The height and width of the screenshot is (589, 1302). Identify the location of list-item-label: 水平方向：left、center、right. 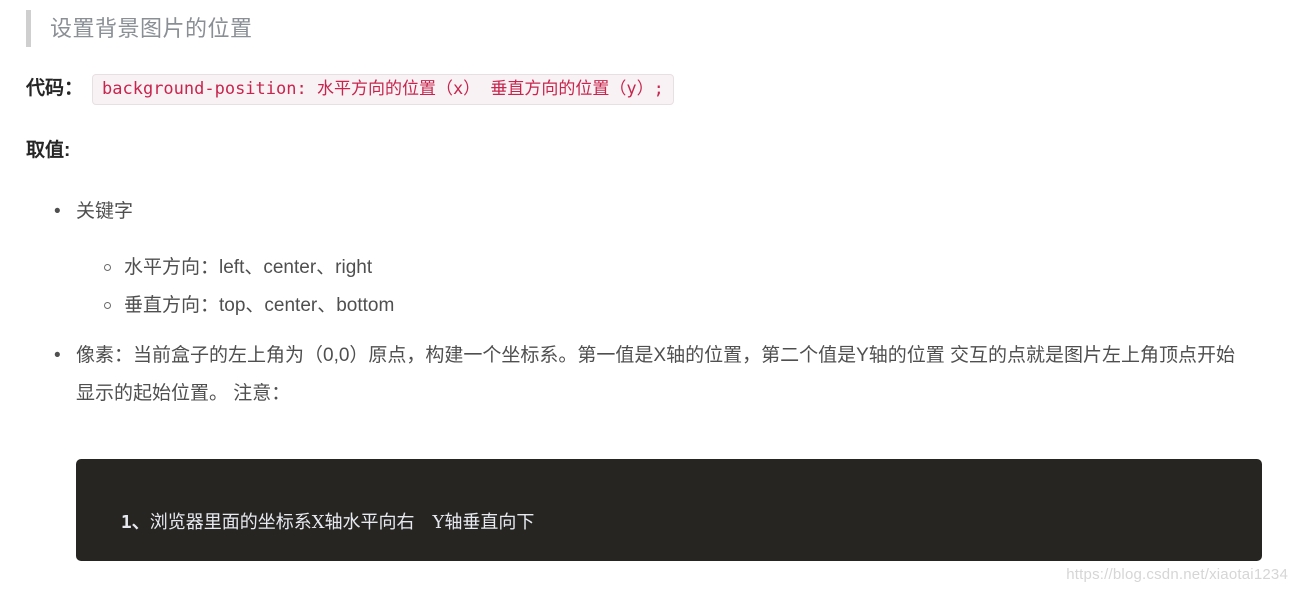
(248, 267).